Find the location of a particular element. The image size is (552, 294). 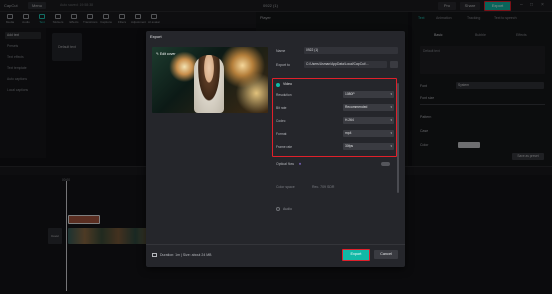

dialog-scrollbar is located at coordinates (398, 138).